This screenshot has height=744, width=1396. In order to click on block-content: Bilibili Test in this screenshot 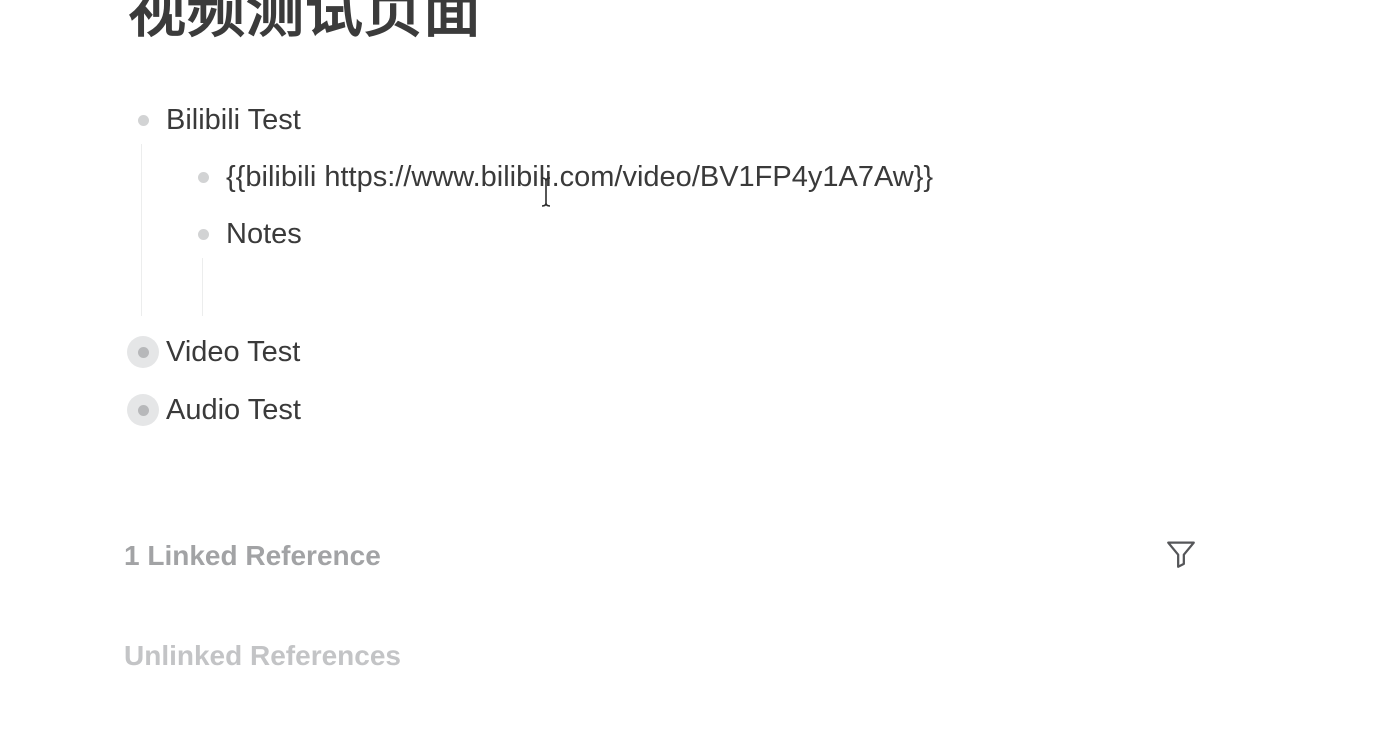, I will do `click(233, 120)`.